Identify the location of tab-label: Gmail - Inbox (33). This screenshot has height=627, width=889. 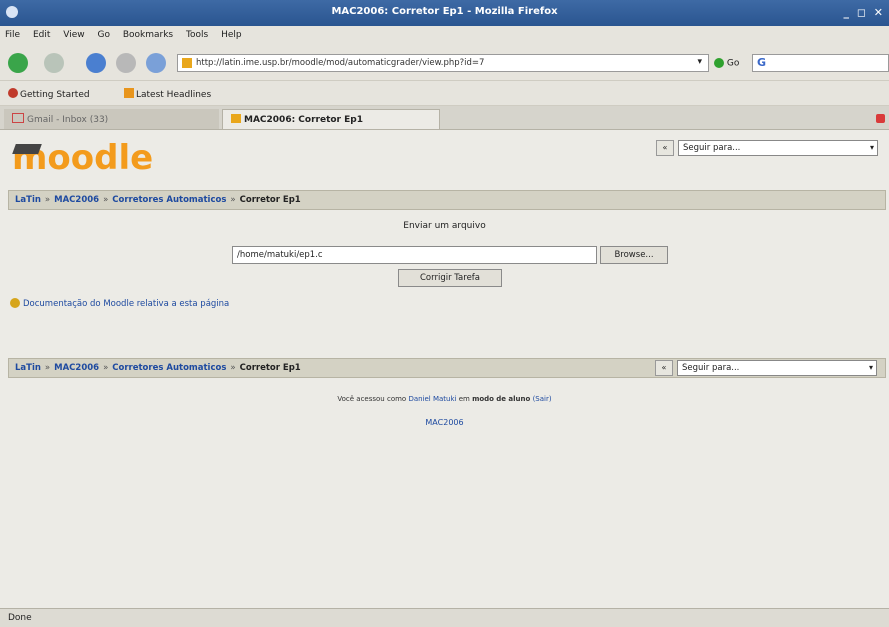
(68, 120).